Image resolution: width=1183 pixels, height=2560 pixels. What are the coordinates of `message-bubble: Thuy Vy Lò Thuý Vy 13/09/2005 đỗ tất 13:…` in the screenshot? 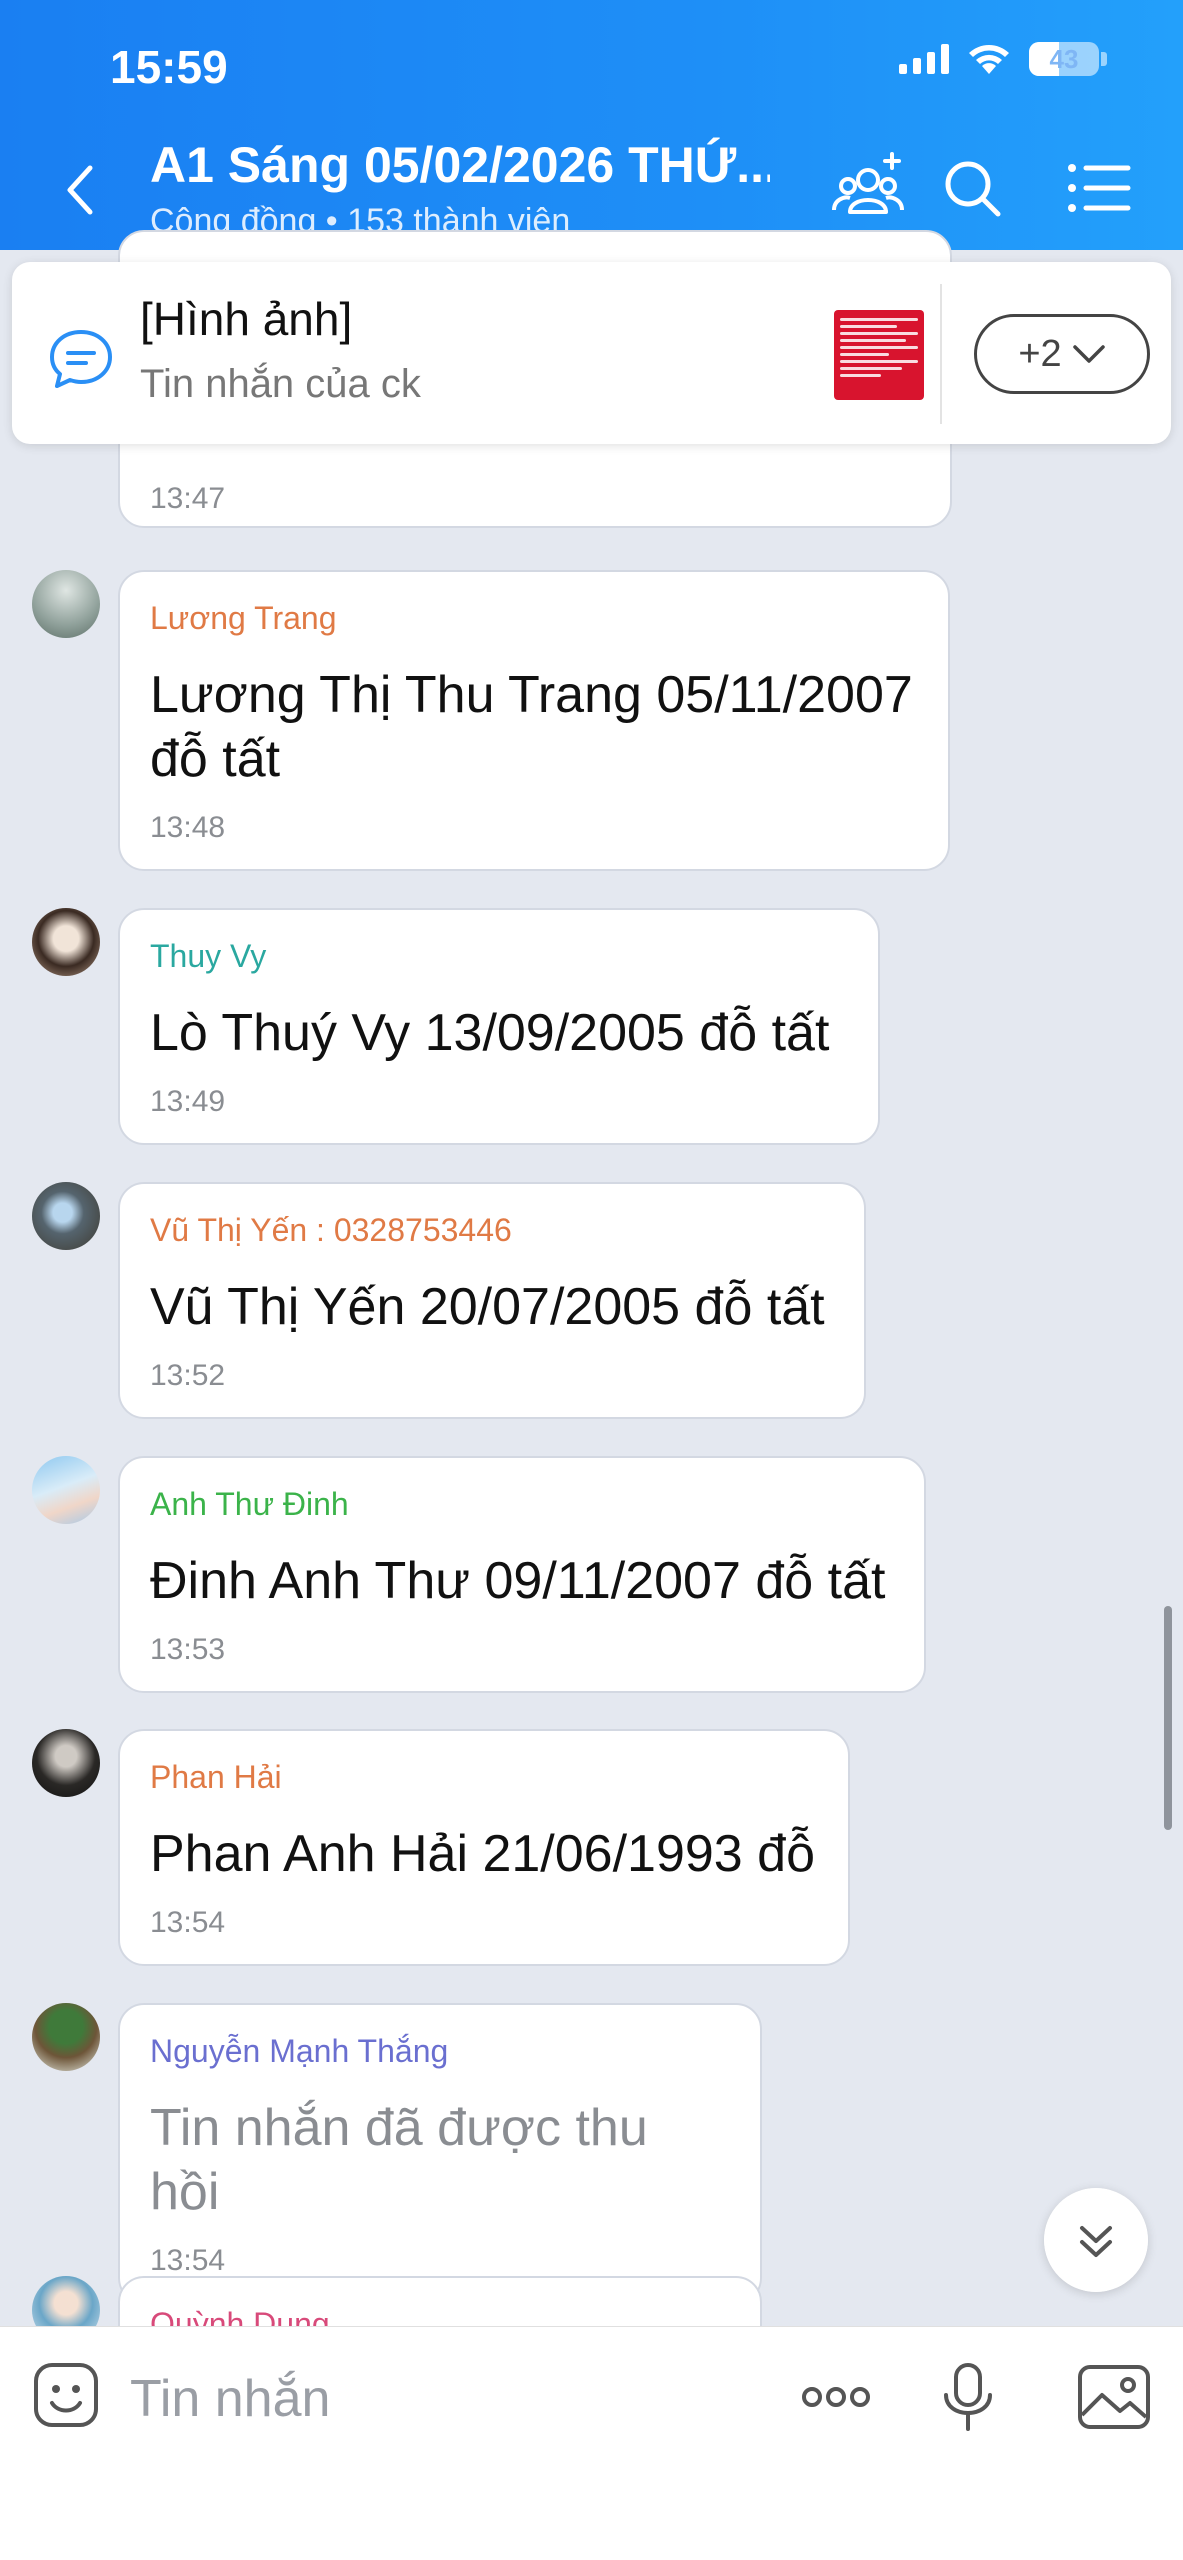 It's located at (499, 1026).